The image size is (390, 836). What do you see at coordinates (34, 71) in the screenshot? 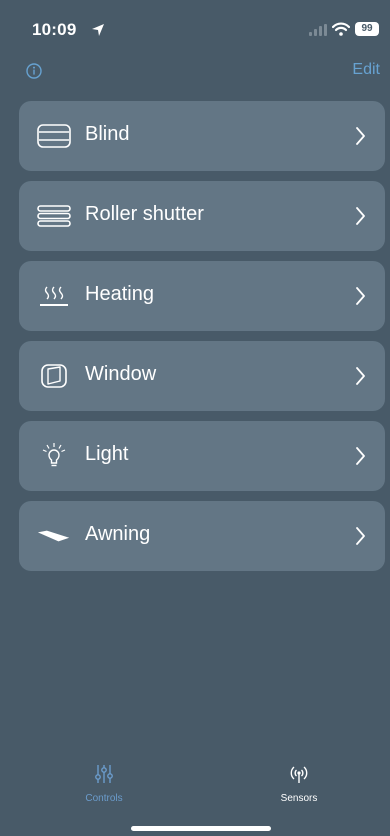
I see `info-icon` at bounding box center [34, 71].